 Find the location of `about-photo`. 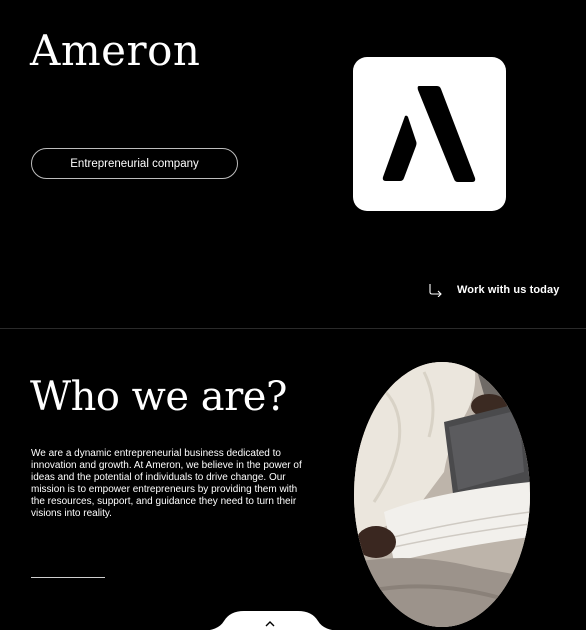

about-photo is located at coordinates (442, 494).